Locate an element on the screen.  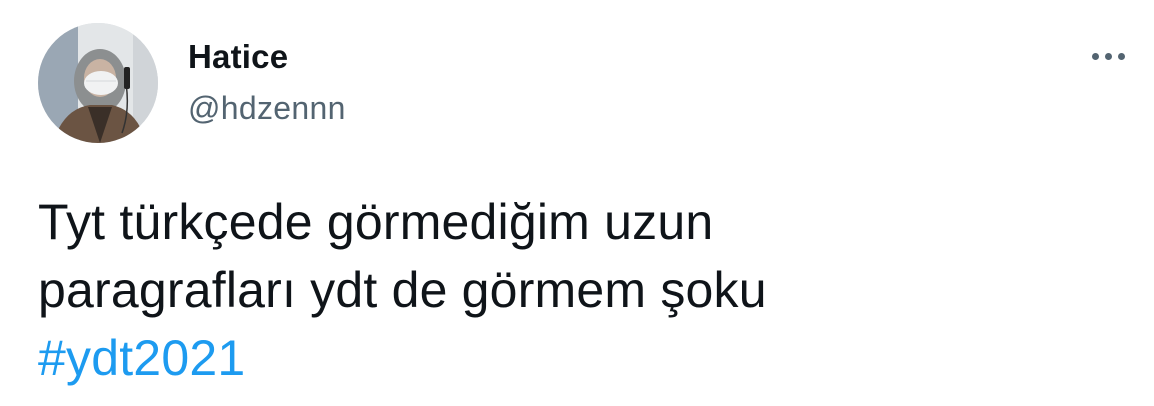
more-options-button is located at coordinates (1108, 56).